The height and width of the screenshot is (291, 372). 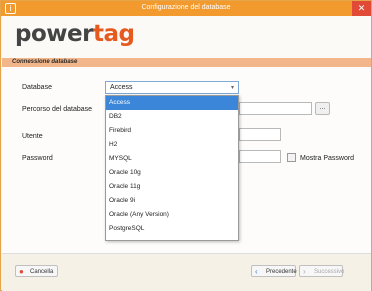 I want to click on database-label: Database, so click(x=37, y=87).